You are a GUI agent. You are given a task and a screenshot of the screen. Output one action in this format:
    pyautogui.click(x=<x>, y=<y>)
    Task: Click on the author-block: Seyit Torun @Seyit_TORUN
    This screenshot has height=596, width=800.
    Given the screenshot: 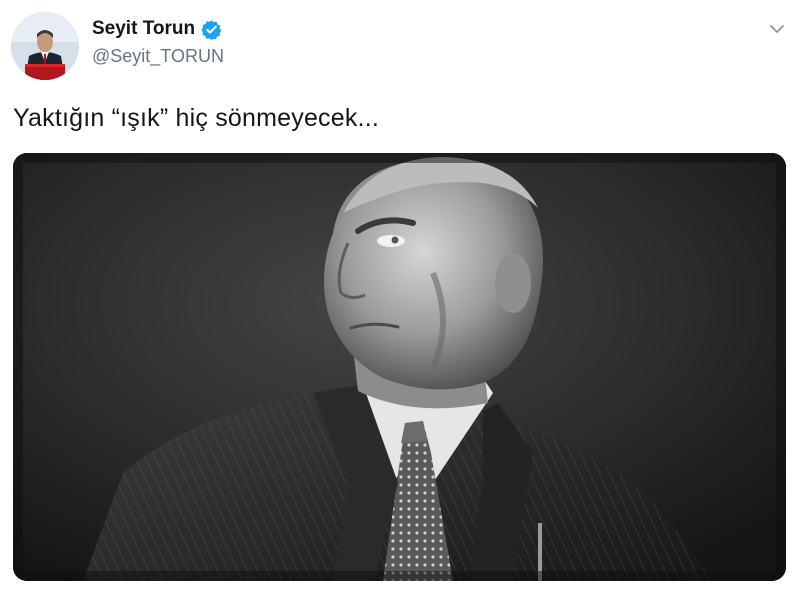 What is the action you would take?
    pyautogui.click(x=158, y=46)
    